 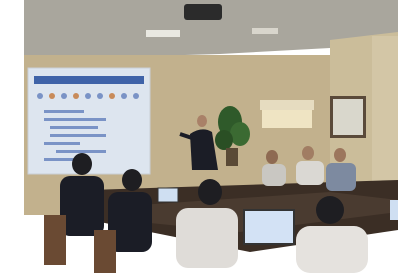 What do you see at coordinates (203, 12) in the screenshot?
I see `ceiling-projector` at bounding box center [203, 12].